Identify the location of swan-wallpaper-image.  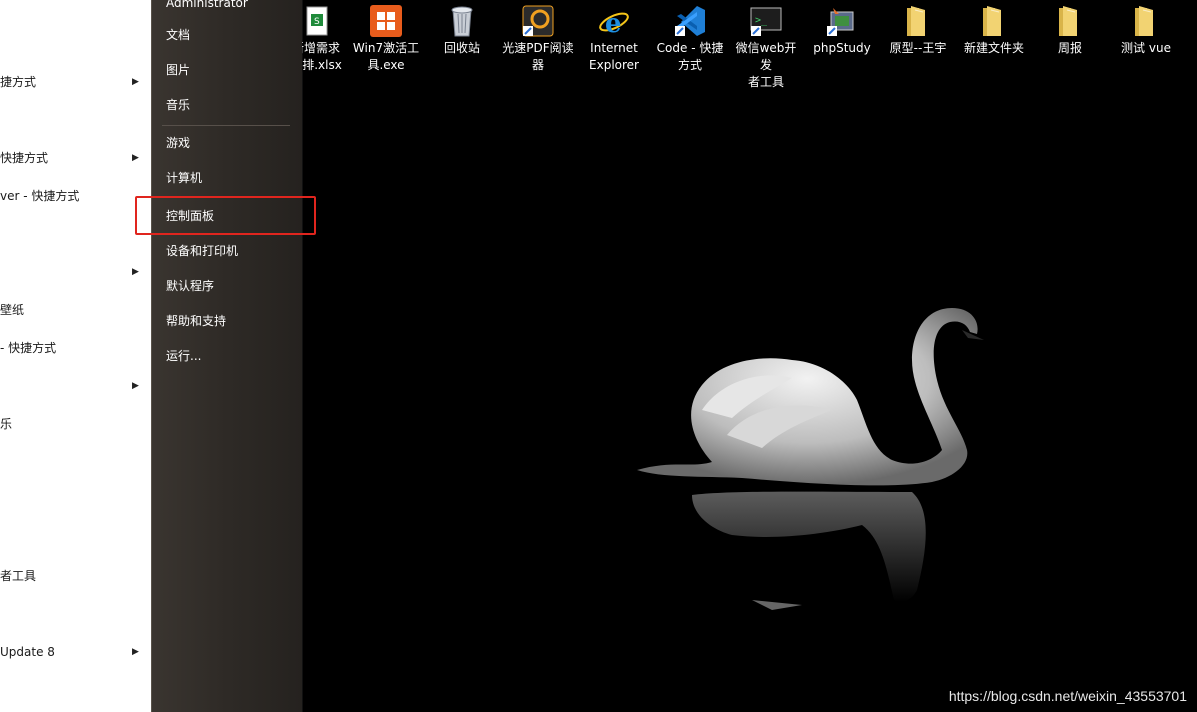
(810, 459).